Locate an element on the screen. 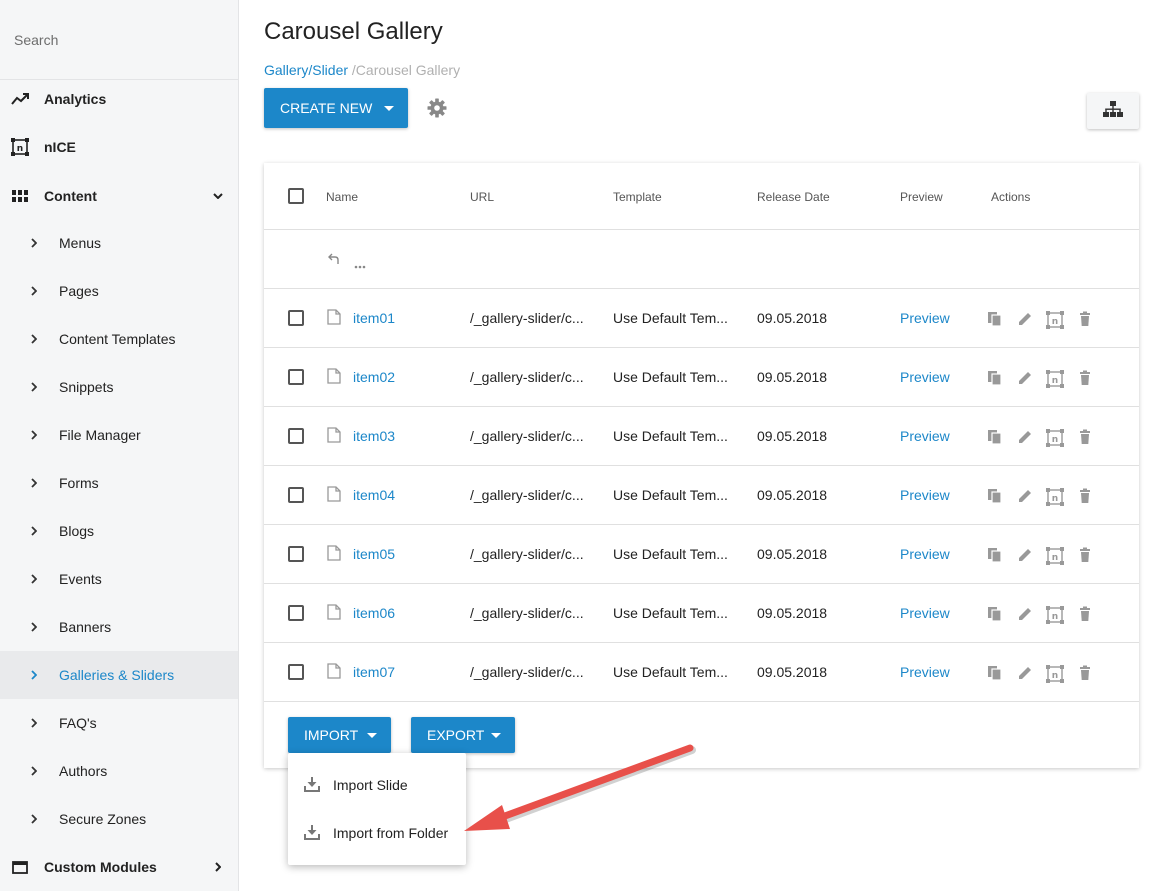  sidebar-item-secure-zones: Secure Zones is located at coordinates (119, 819).